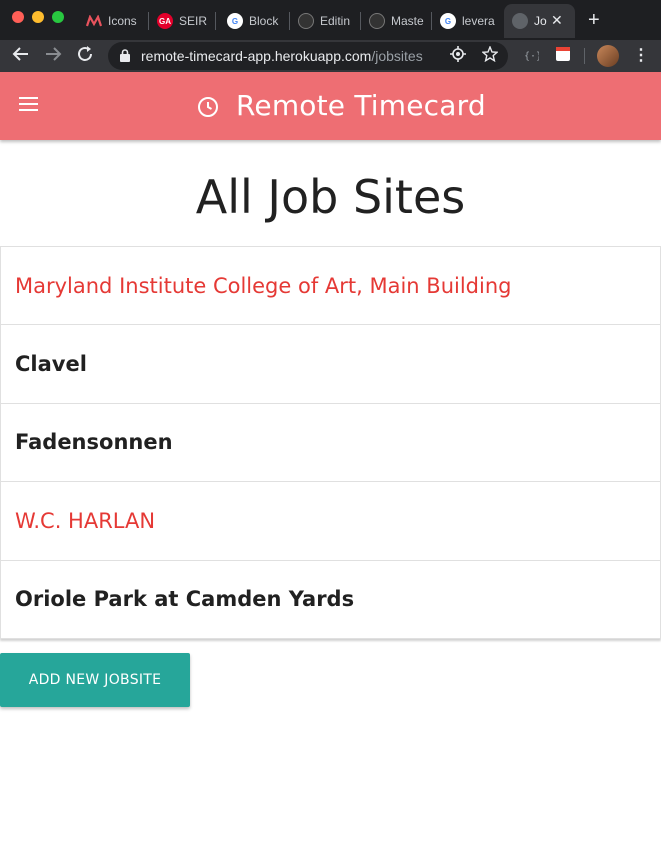  What do you see at coordinates (458, 57) in the screenshot?
I see `location-target-icon` at bounding box center [458, 57].